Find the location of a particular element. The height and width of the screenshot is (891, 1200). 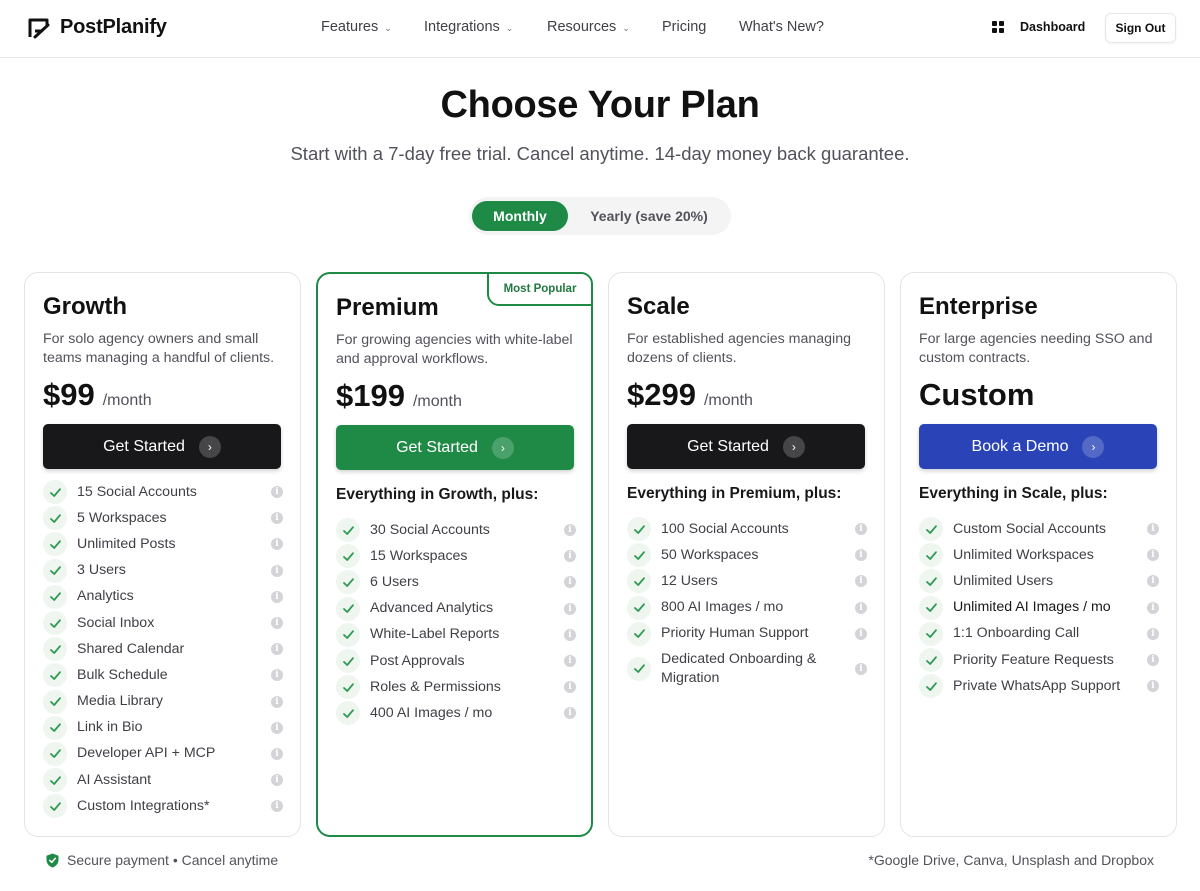

plan-price: $299 /month is located at coordinates (690, 395).